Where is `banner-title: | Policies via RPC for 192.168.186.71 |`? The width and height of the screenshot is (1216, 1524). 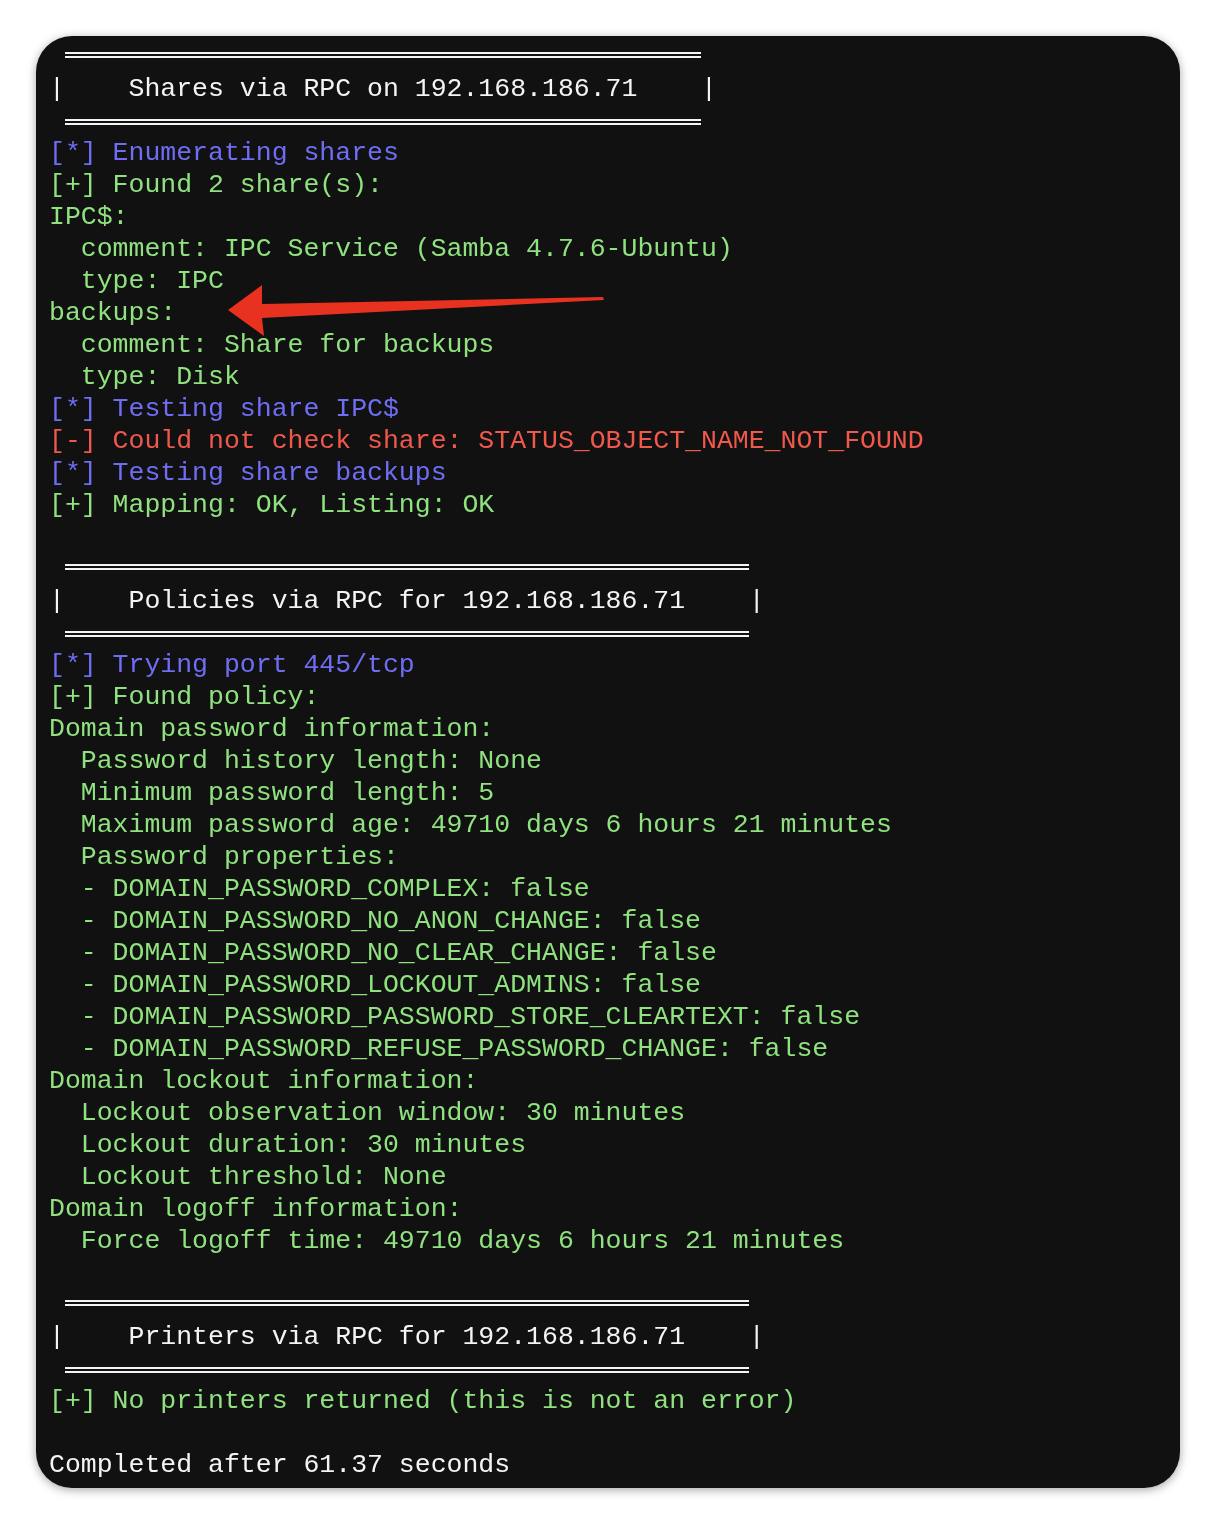 banner-title: | Policies via RPC for 192.168.186.71 | is located at coordinates (407, 601).